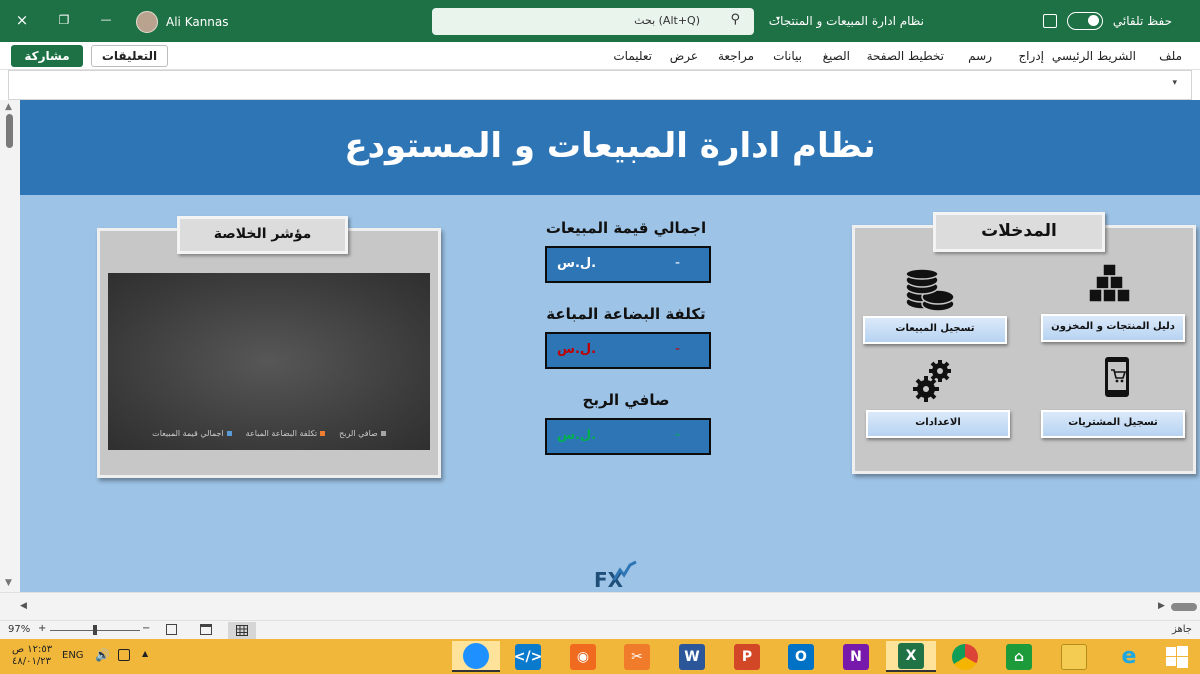 The height and width of the screenshot is (674, 1200). Describe the element at coordinates (147, 22) in the screenshot. I see `avatar` at that location.